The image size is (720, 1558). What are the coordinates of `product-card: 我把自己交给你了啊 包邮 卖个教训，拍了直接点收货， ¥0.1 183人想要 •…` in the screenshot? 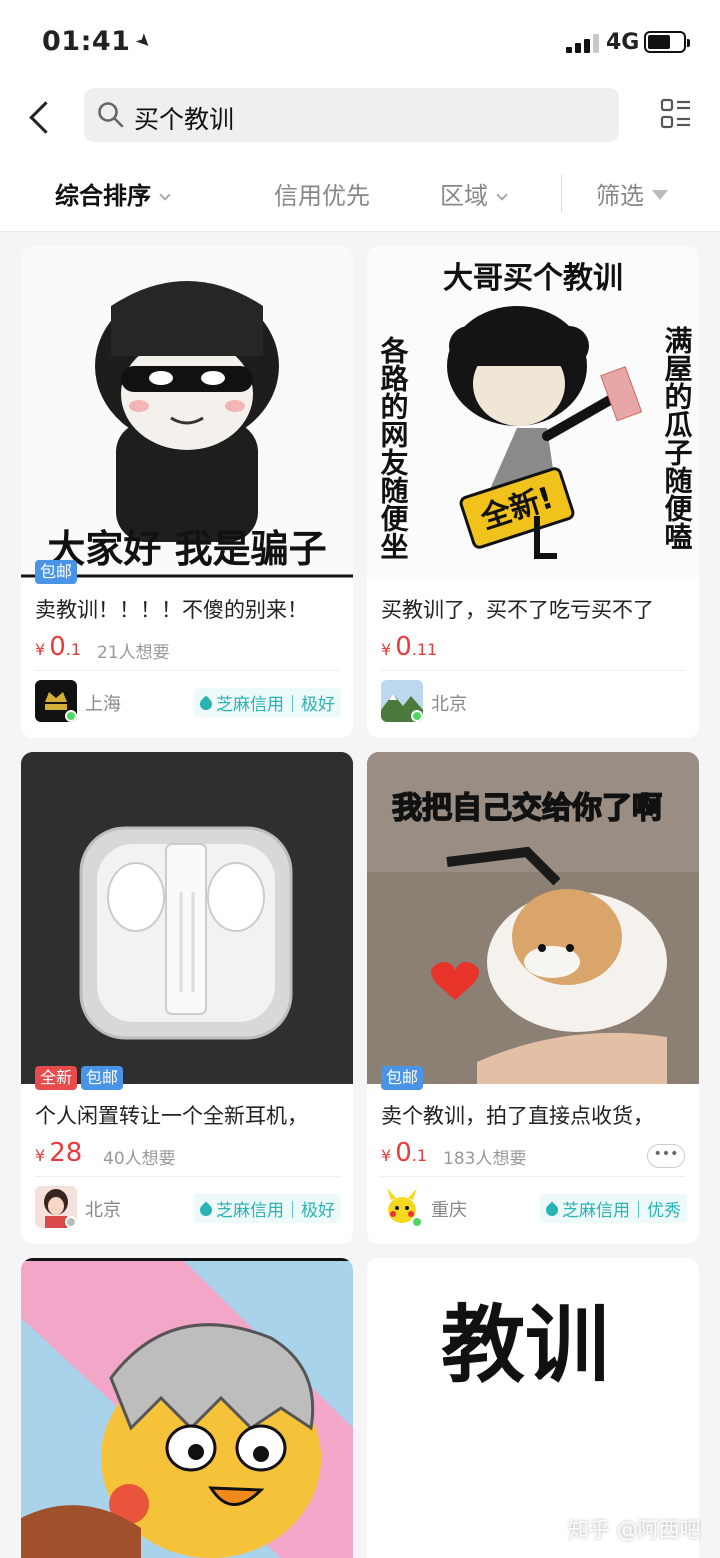 It's located at (533, 998).